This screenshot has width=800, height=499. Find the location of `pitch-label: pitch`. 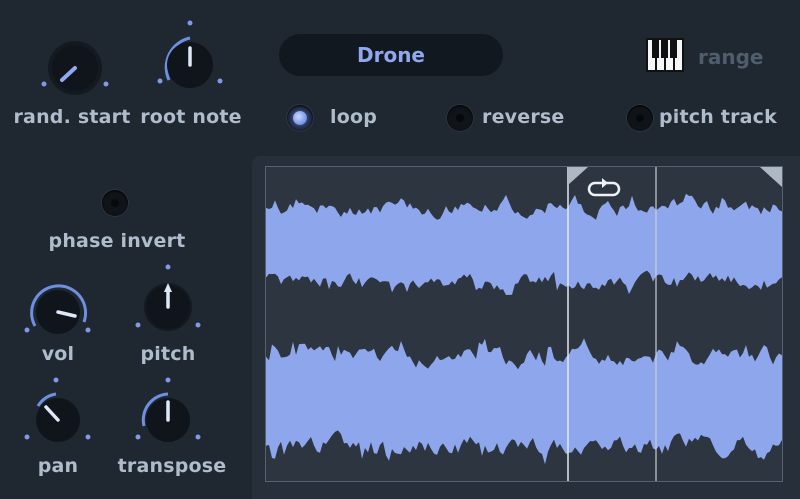

pitch-label: pitch is located at coordinates (168, 354).